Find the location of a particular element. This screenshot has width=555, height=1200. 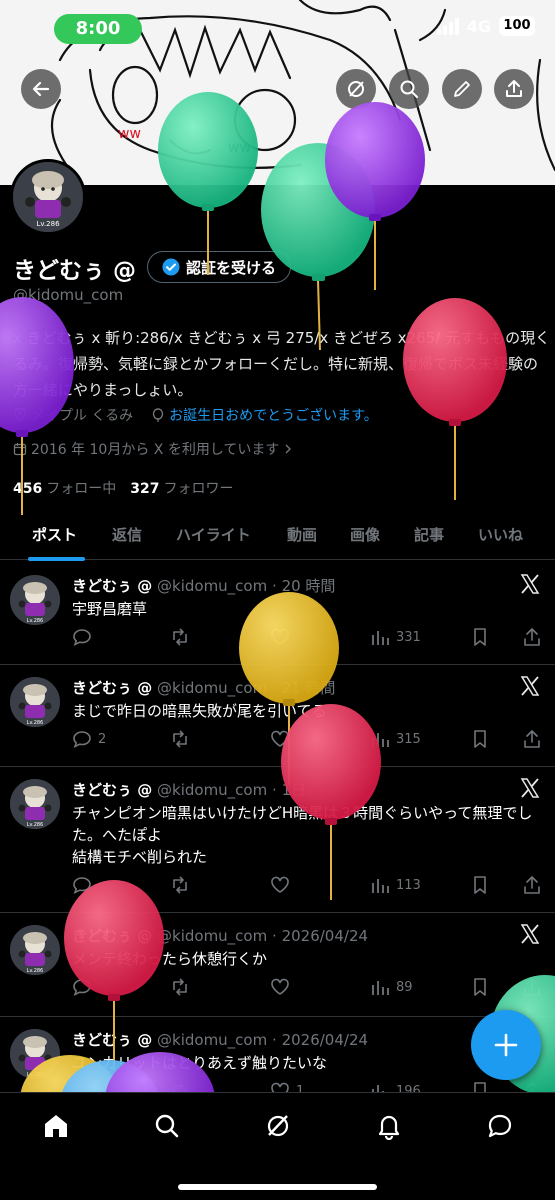

views-button: 331 is located at coordinates (395, 637).